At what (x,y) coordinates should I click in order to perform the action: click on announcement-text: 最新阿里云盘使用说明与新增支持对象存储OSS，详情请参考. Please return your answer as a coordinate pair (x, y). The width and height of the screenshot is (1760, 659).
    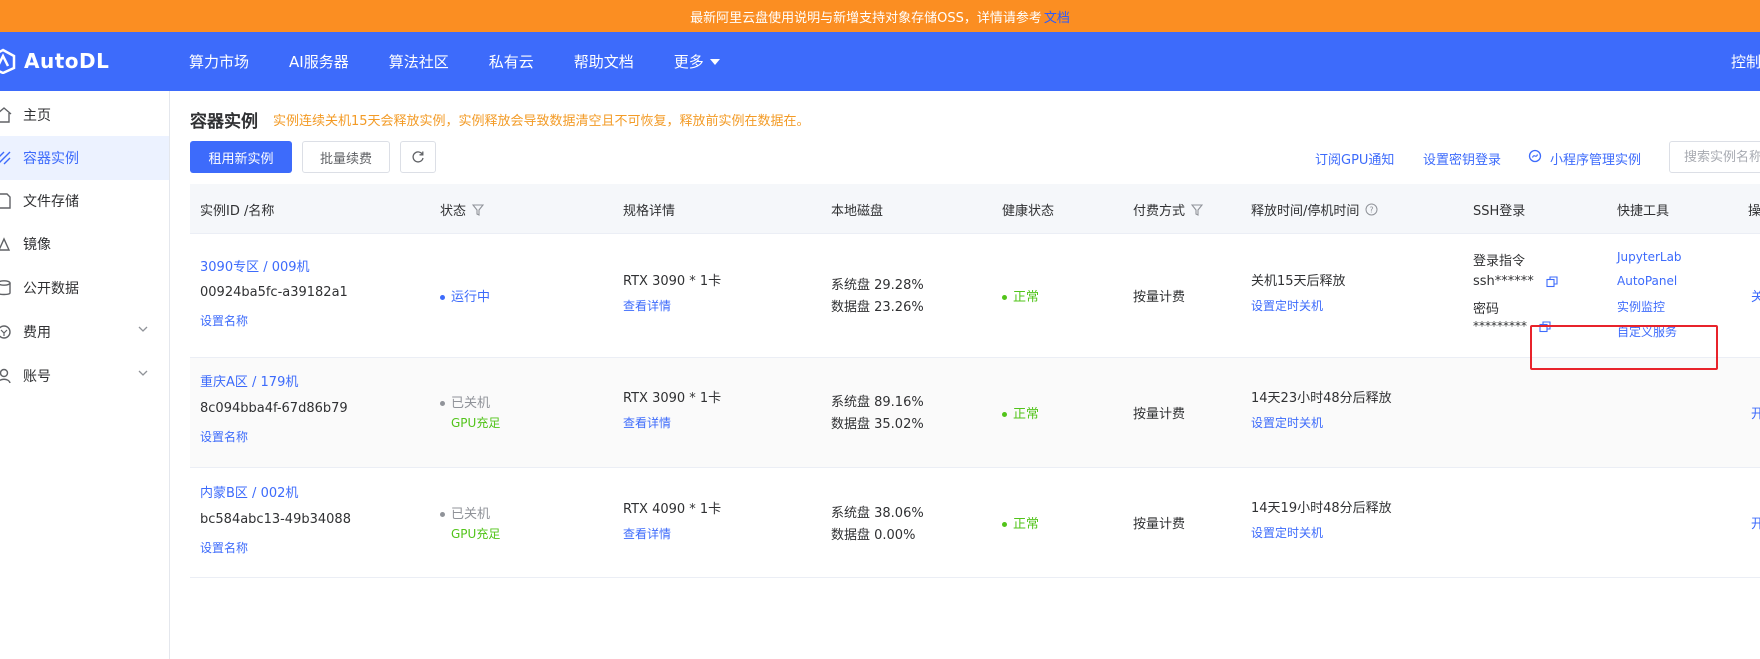
    Looking at the image, I should click on (866, 18).